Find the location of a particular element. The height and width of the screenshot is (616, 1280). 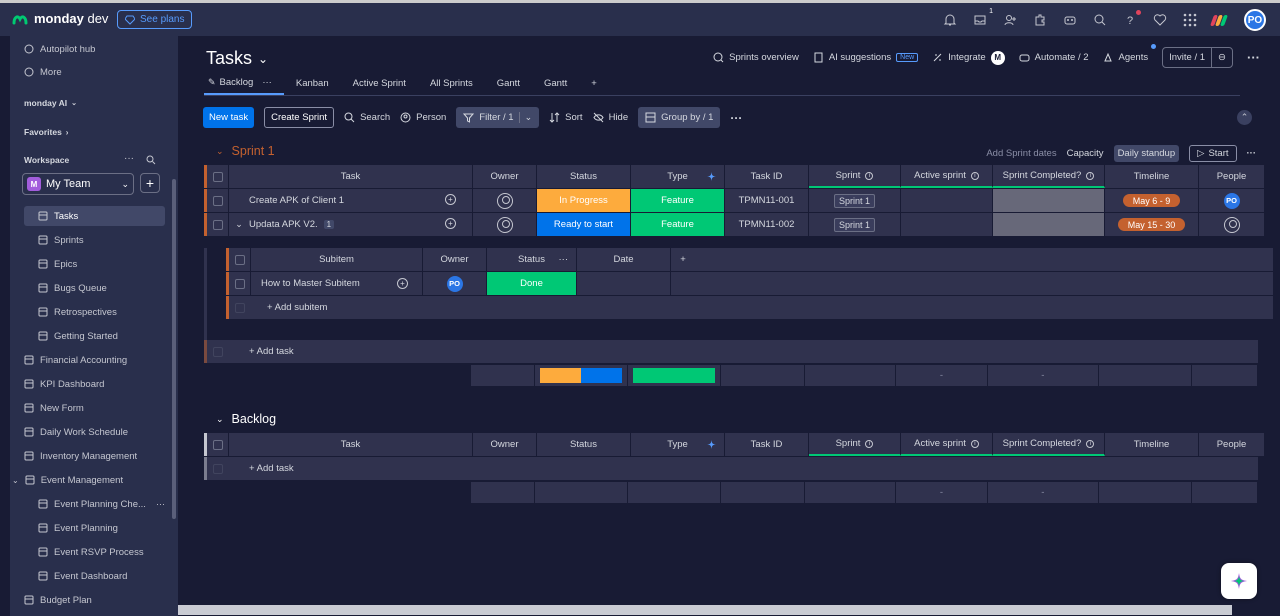

status-cell: In Progress is located at coordinates (584, 200).